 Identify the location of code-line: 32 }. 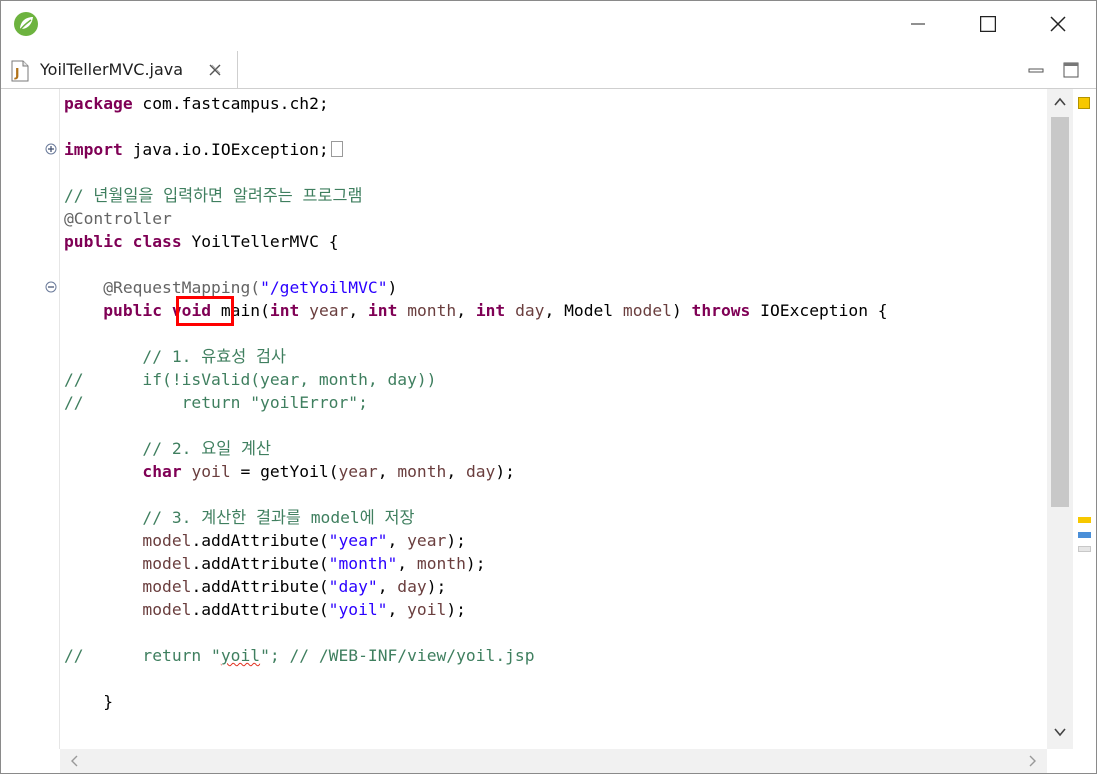
(524, 701).